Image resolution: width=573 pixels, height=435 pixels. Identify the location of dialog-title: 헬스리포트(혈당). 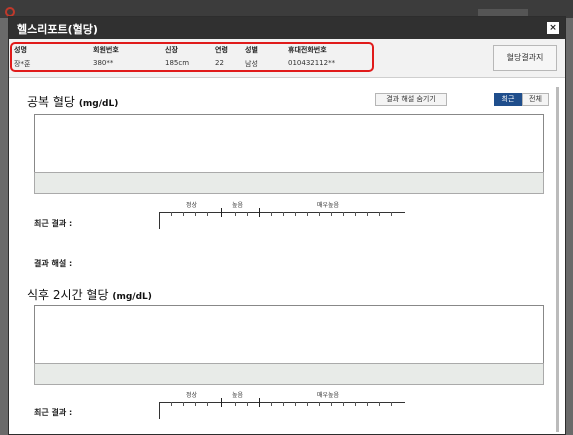
(57, 29).